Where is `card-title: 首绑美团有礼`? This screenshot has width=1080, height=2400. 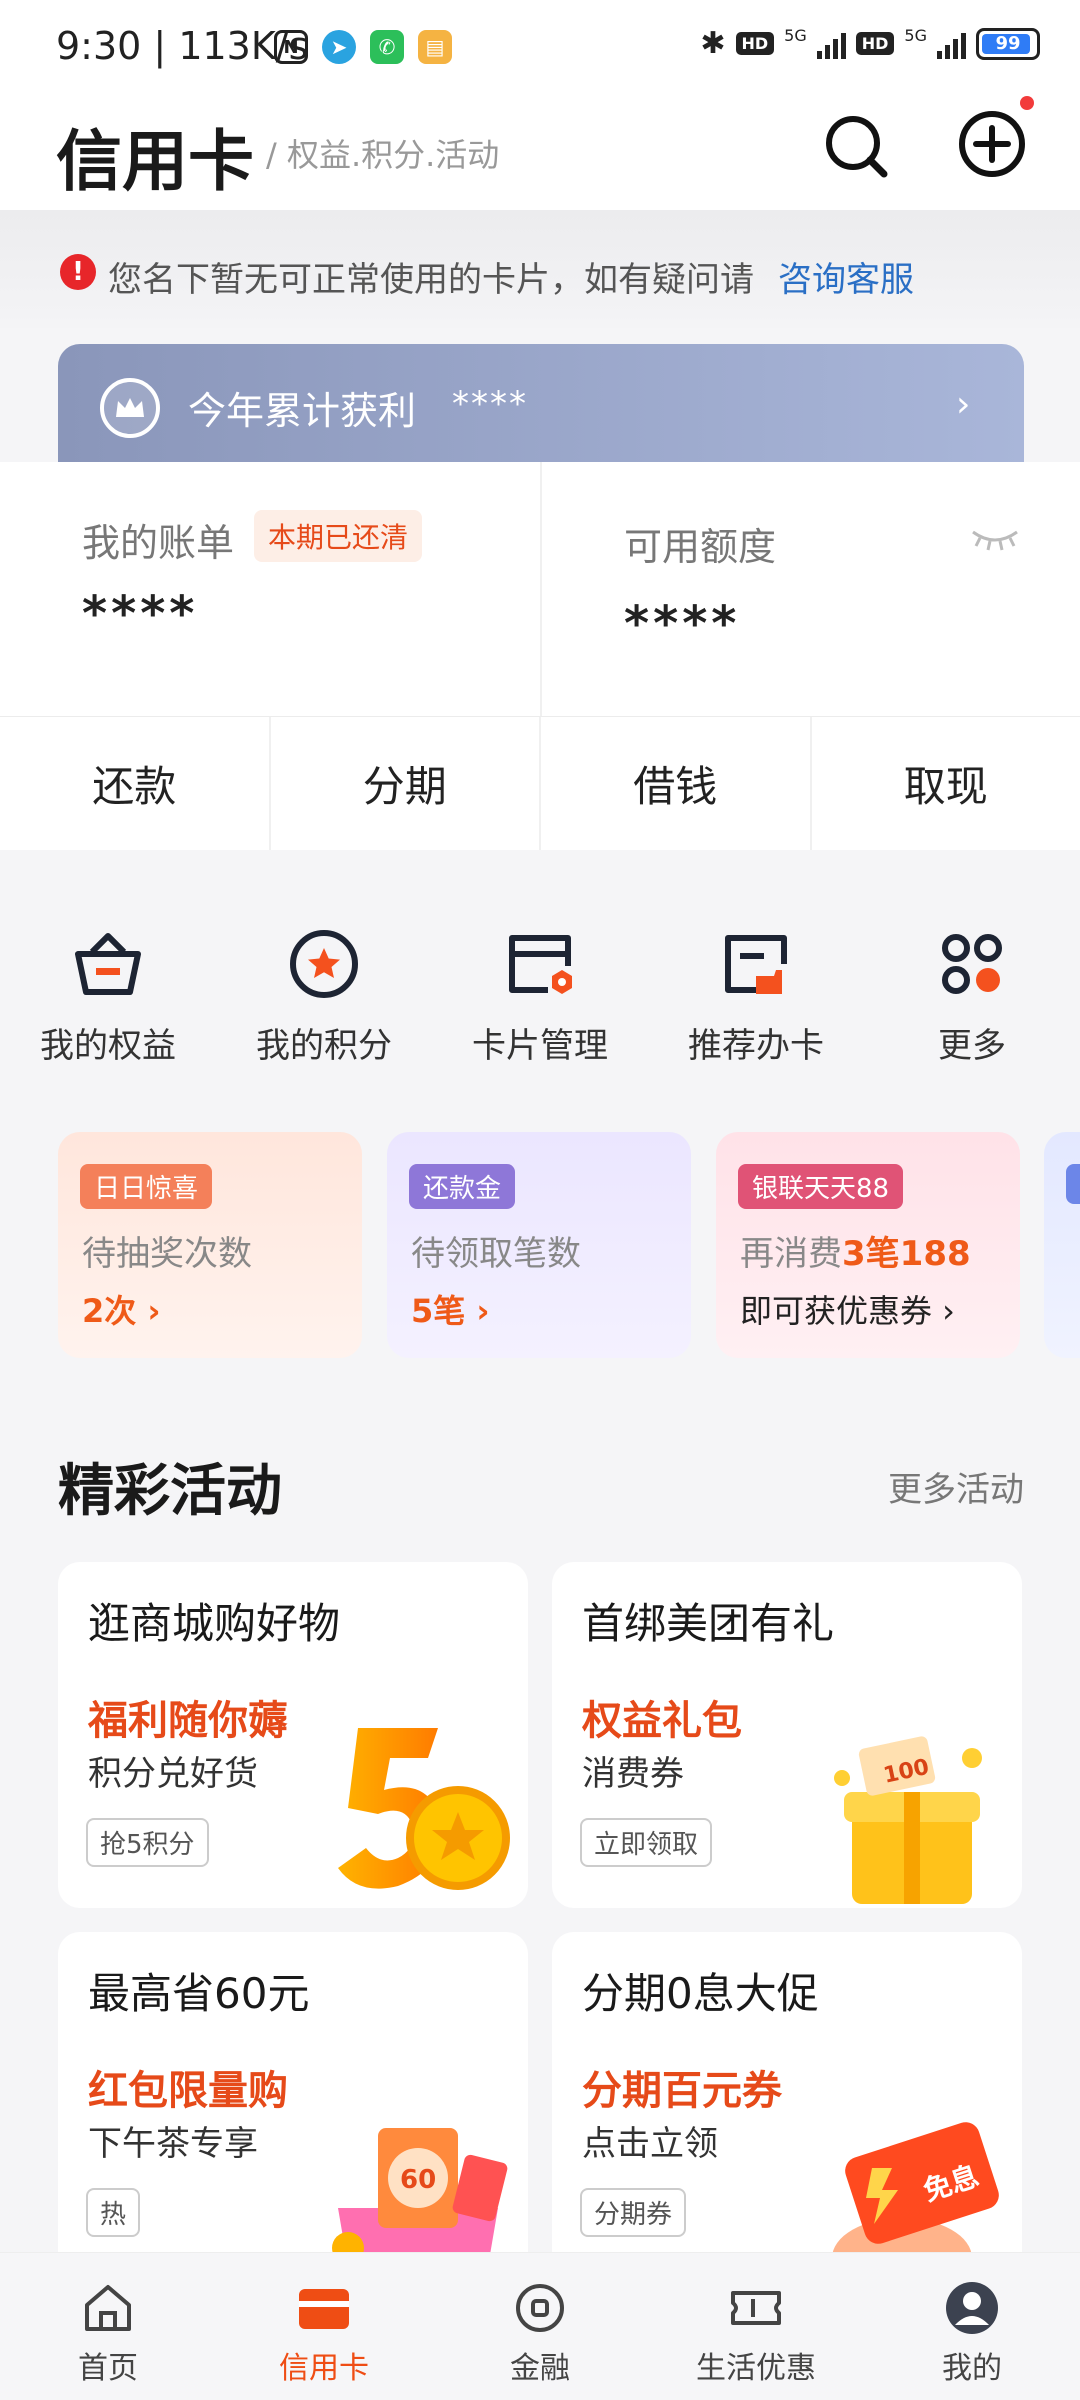
card-title: 首绑美团有礼 is located at coordinates (708, 1623).